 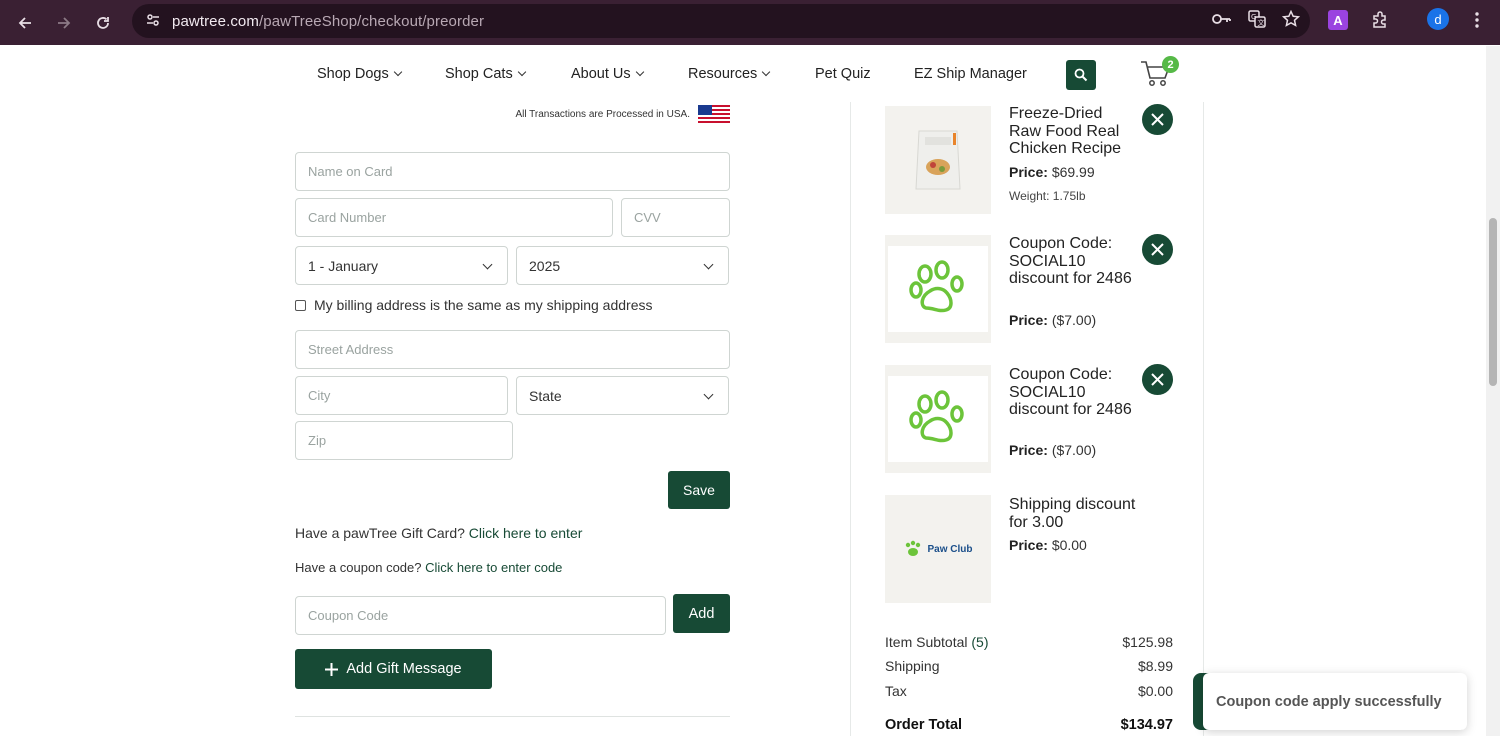 I want to click on tax-label: Tax, so click(x=896, y=691).